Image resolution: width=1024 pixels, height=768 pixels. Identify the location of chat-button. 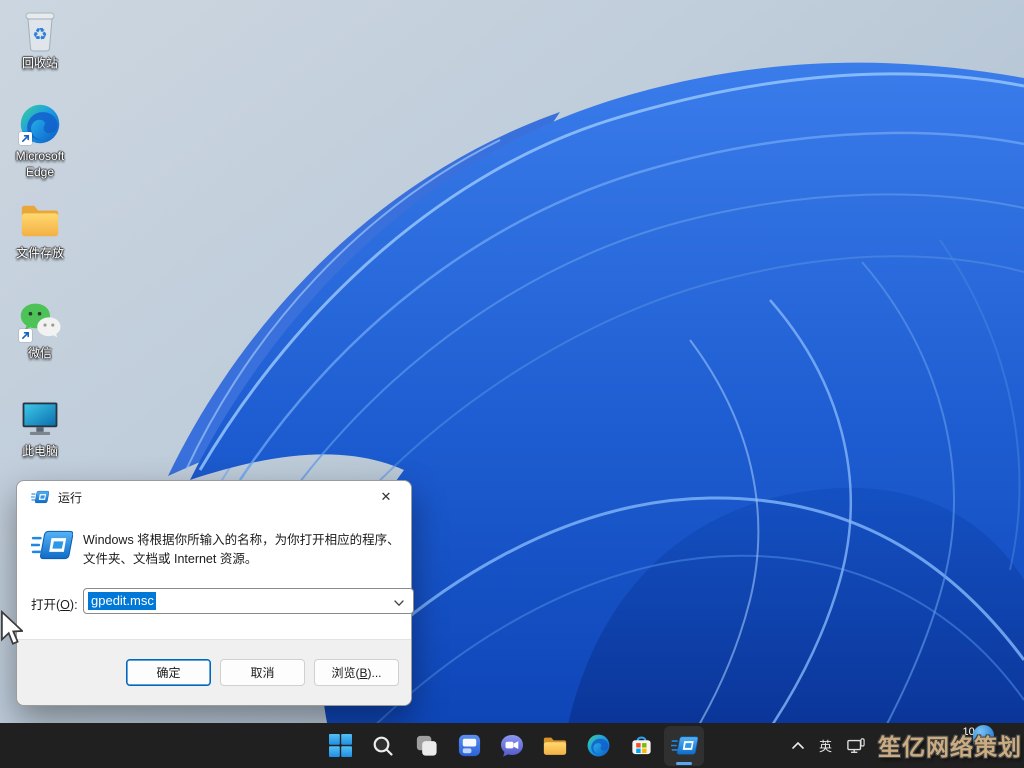
(512, 746).